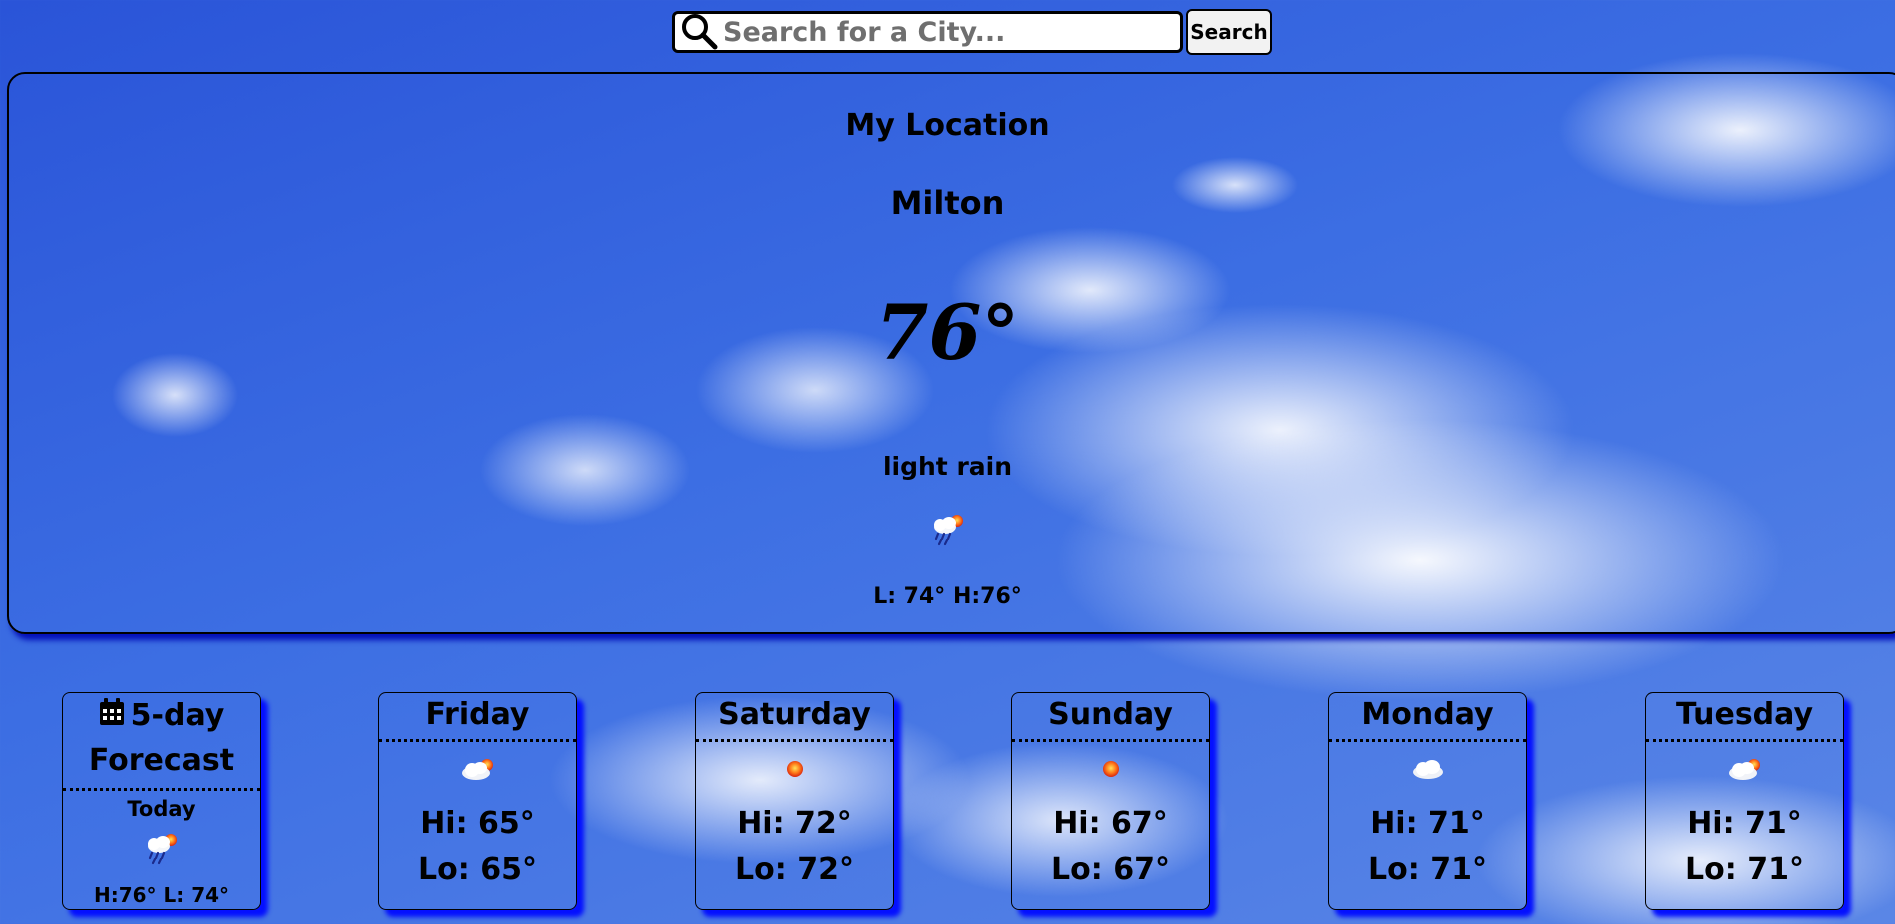 The width and height of the screenshot is (1895, 924). I want to click on forecast-day-card-monday: Monday Hi: 71° Lo: 71°, so click(1427, 801).